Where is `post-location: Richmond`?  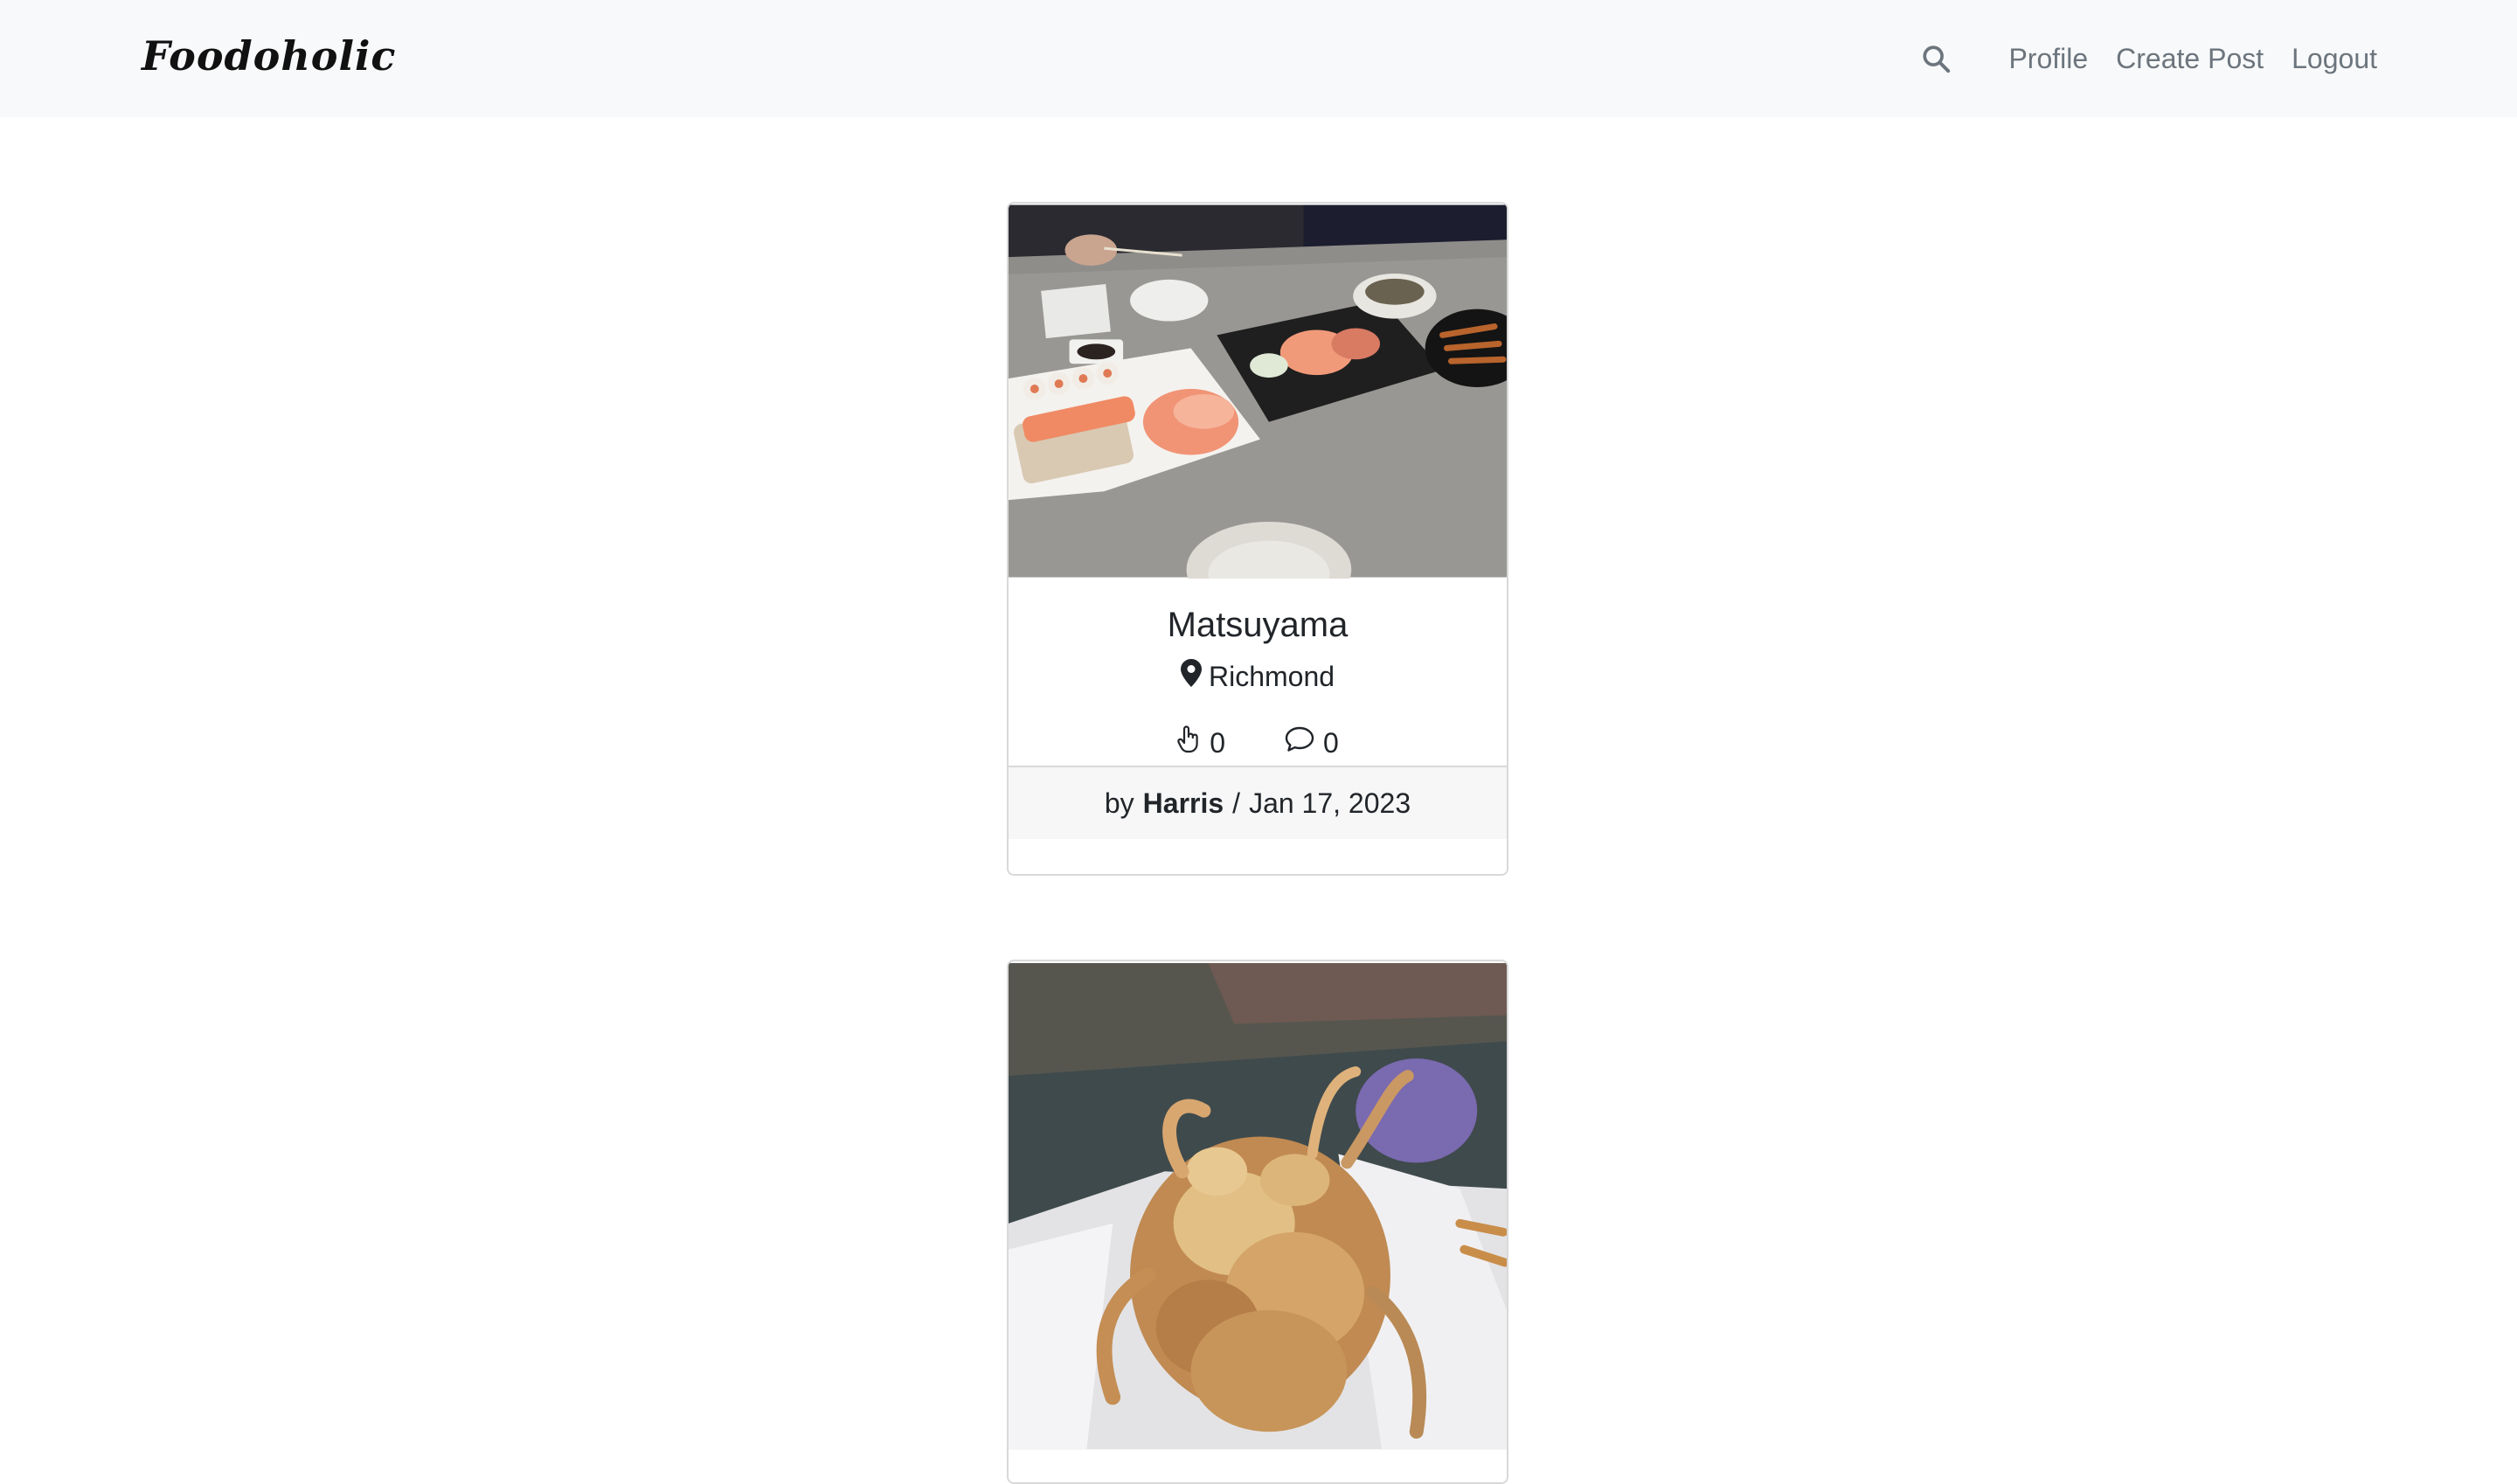 post-location: Richmond is located at coordinates (1258, 676).